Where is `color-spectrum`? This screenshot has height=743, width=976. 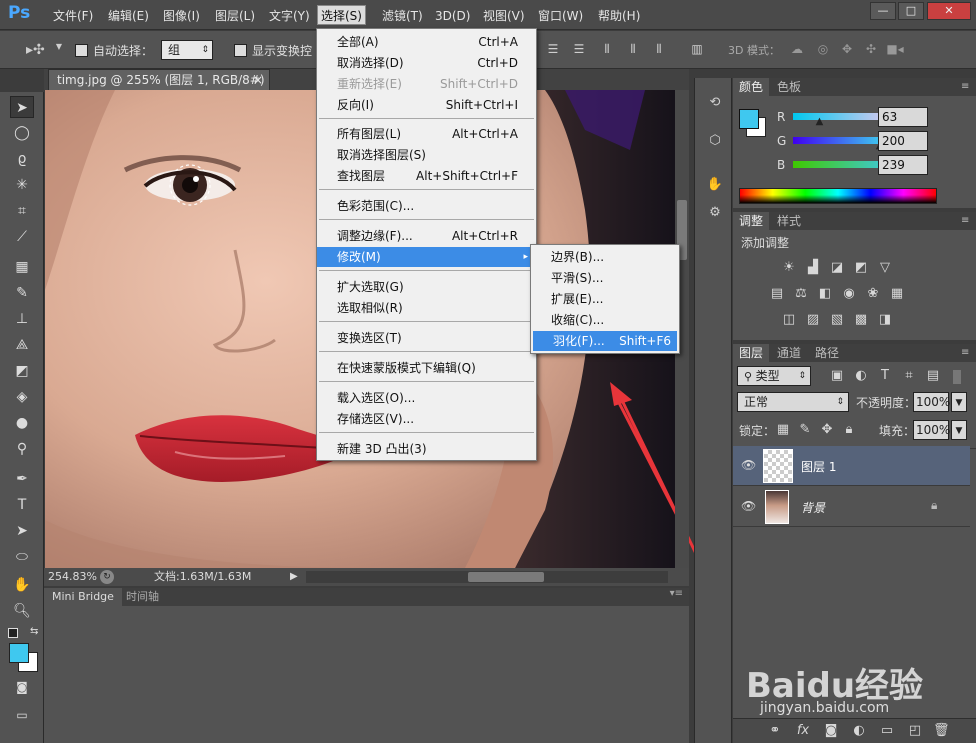 color-spectrum is located at coordinates (838, 196).